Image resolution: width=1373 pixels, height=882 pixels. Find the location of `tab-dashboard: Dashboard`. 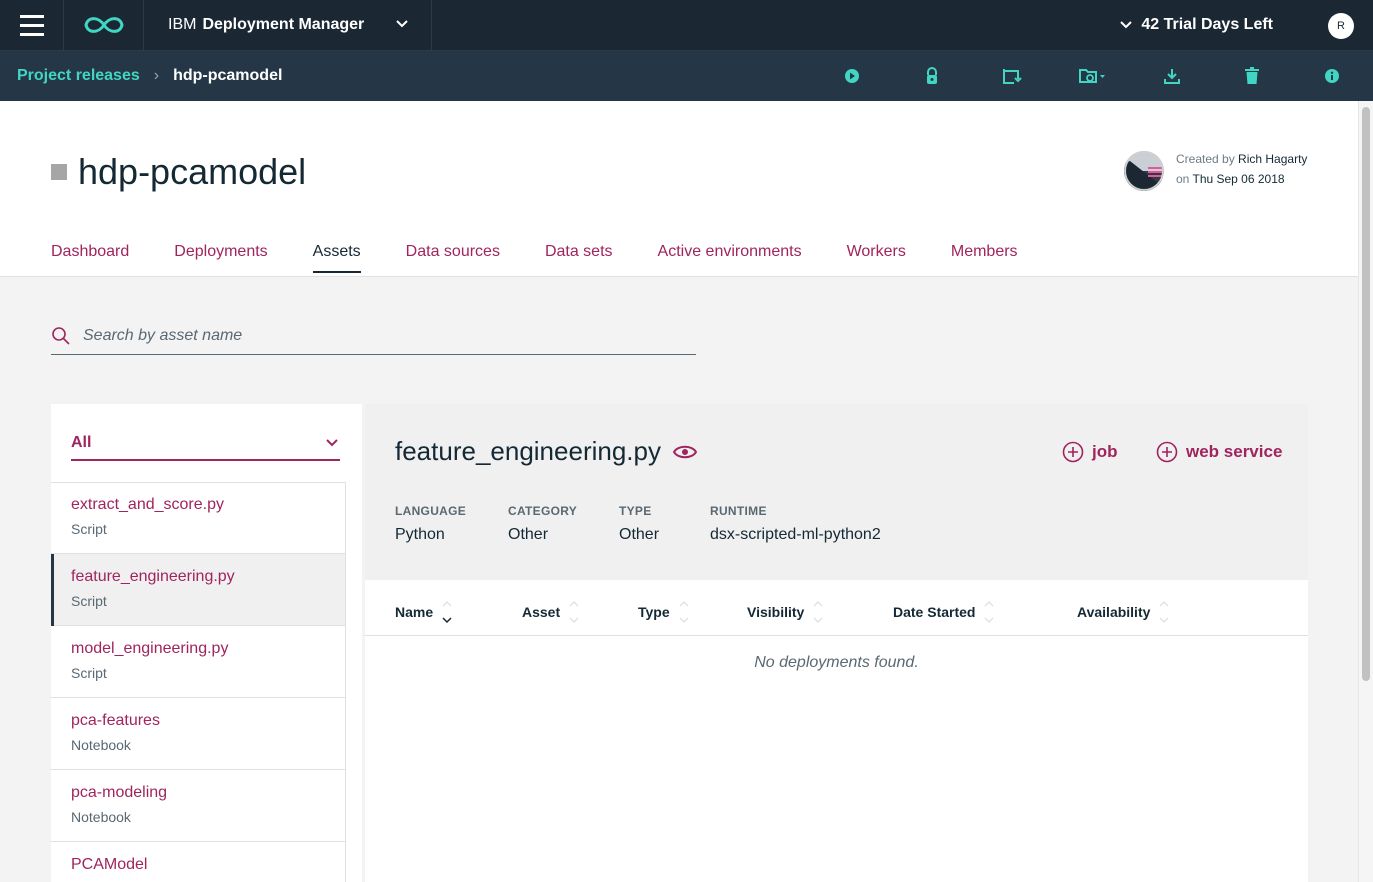

tab-dashboard: Dashboard is located at coordinates (90, 258).